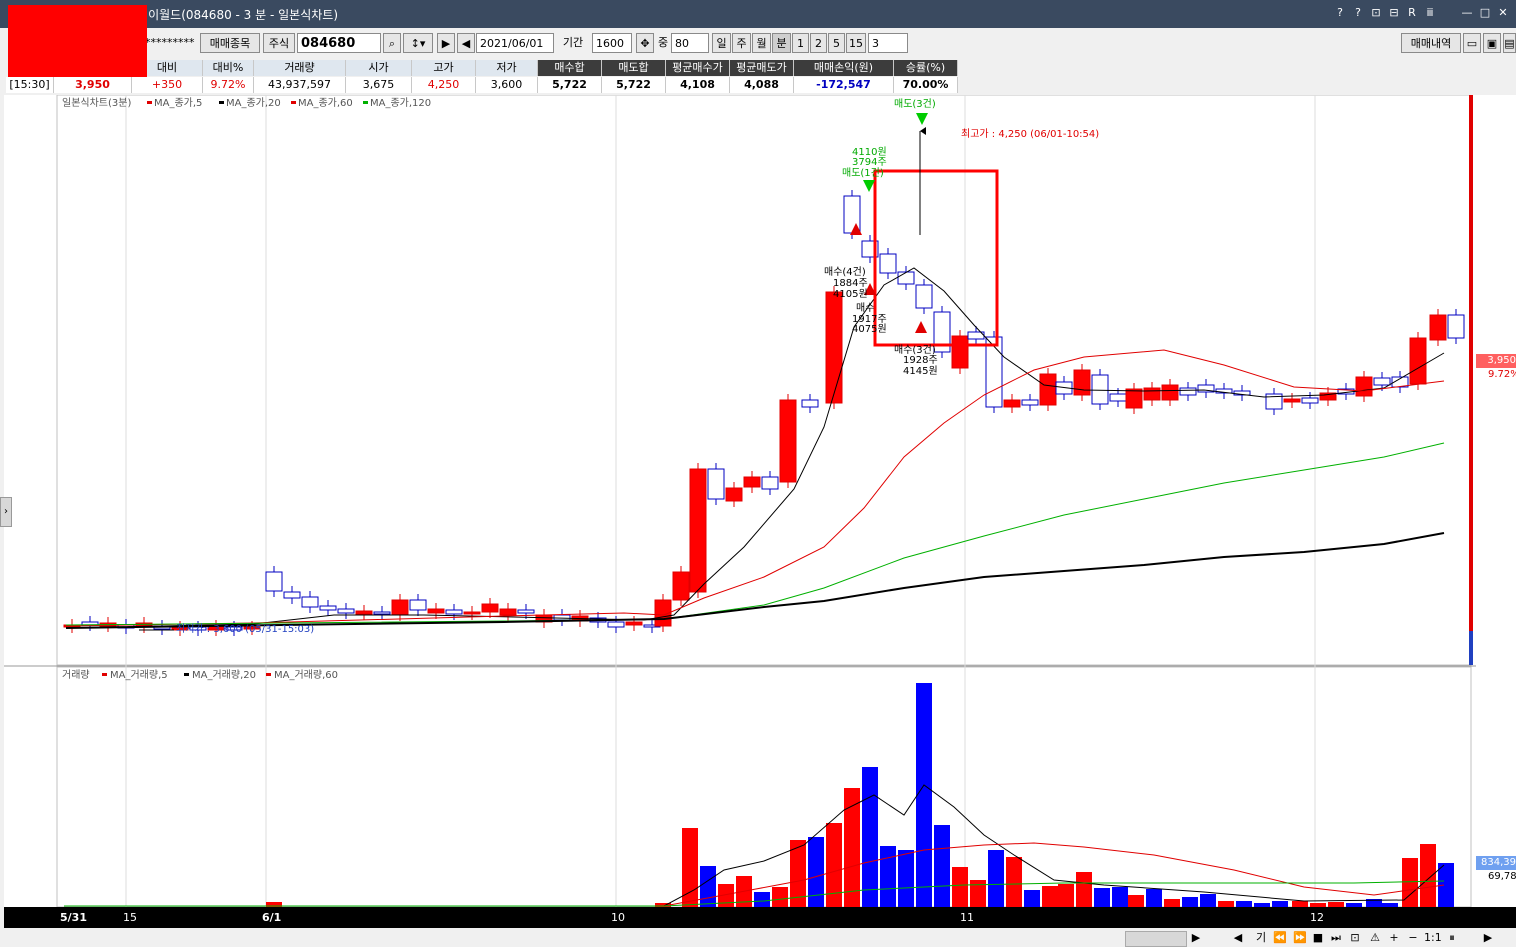  What do you see at coordinates (325, 103) in the screenshot?
I see `price-legend-item: MA_종가,60` at bounding box center [325, 103].